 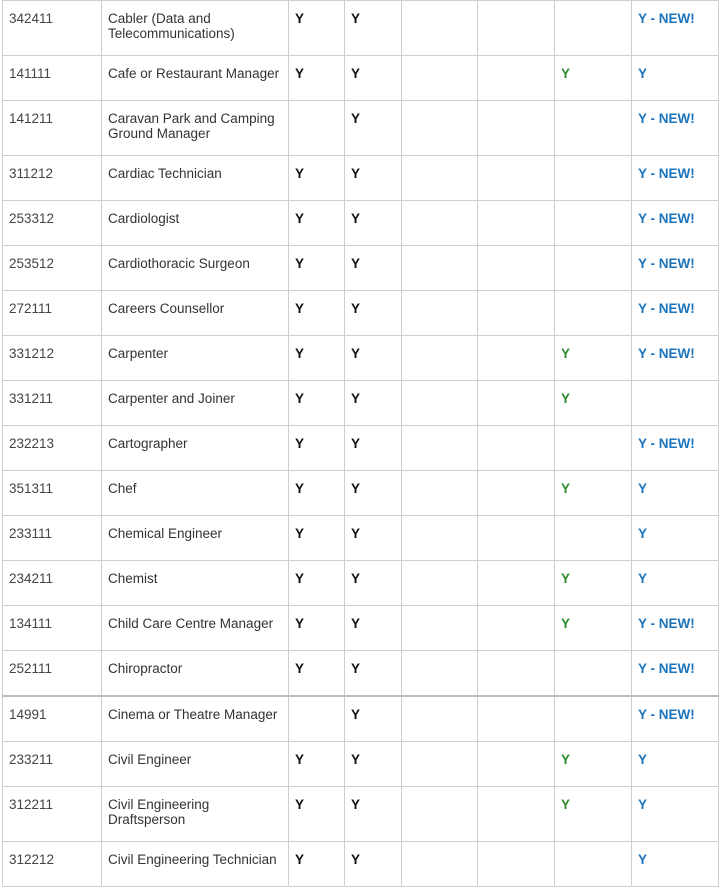 I want to click on occupation-name-cell: Cafe or Restaurant Manager, so click(x=195, y=78).